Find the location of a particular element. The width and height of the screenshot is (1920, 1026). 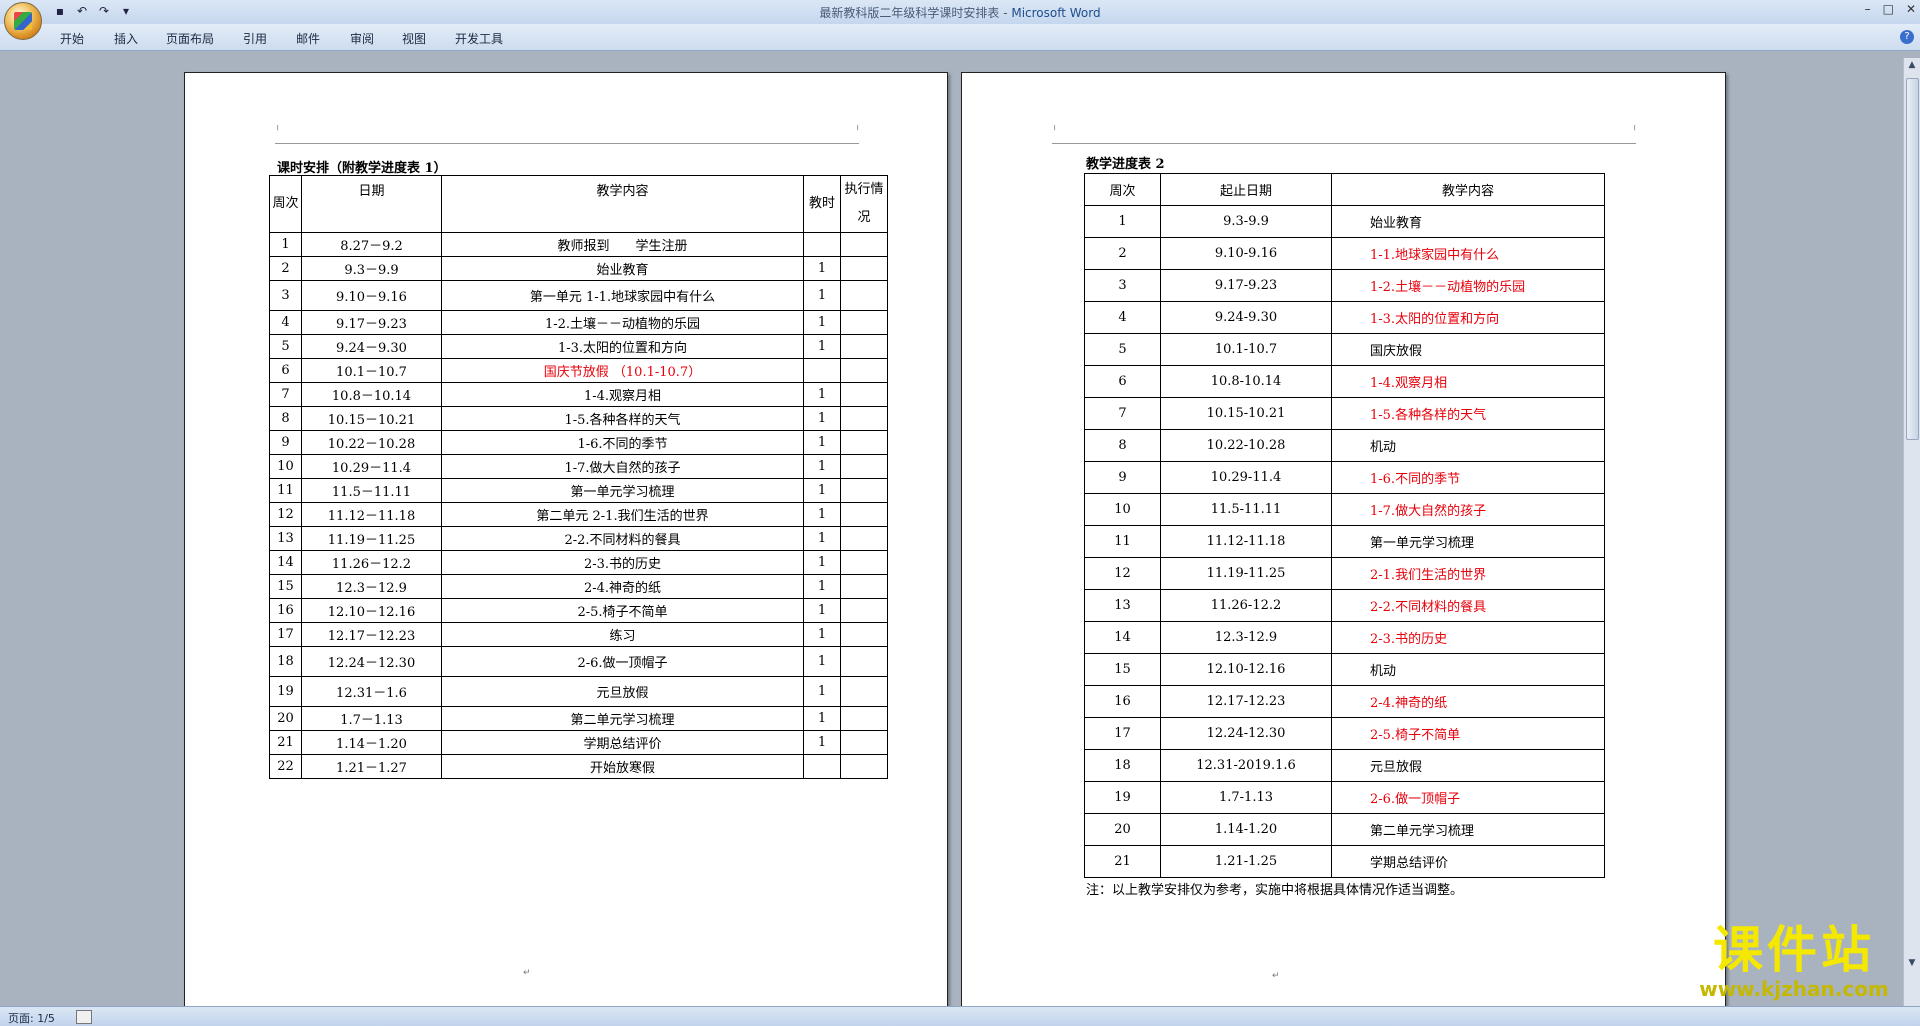

cell-content: 第一单元学习梳理 is located at coordinates (622, 490).